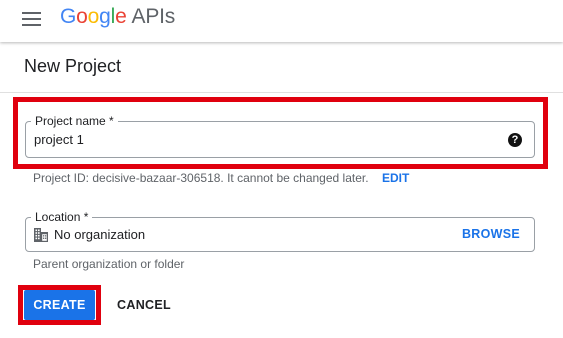  What do you see at coordinates (59, 305) in the screenshot?
I see `create-button: CREATE` at bounding box center [59, 305].